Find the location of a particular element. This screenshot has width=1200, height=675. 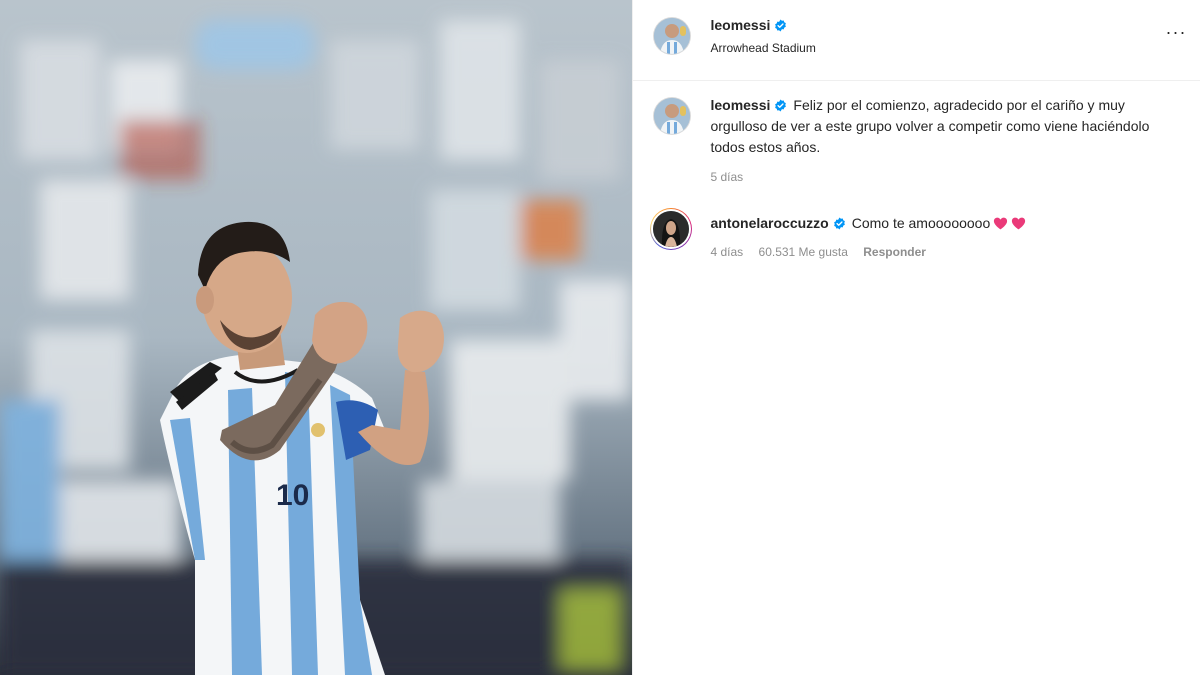

story-ring is located at coordinates (671, 229).